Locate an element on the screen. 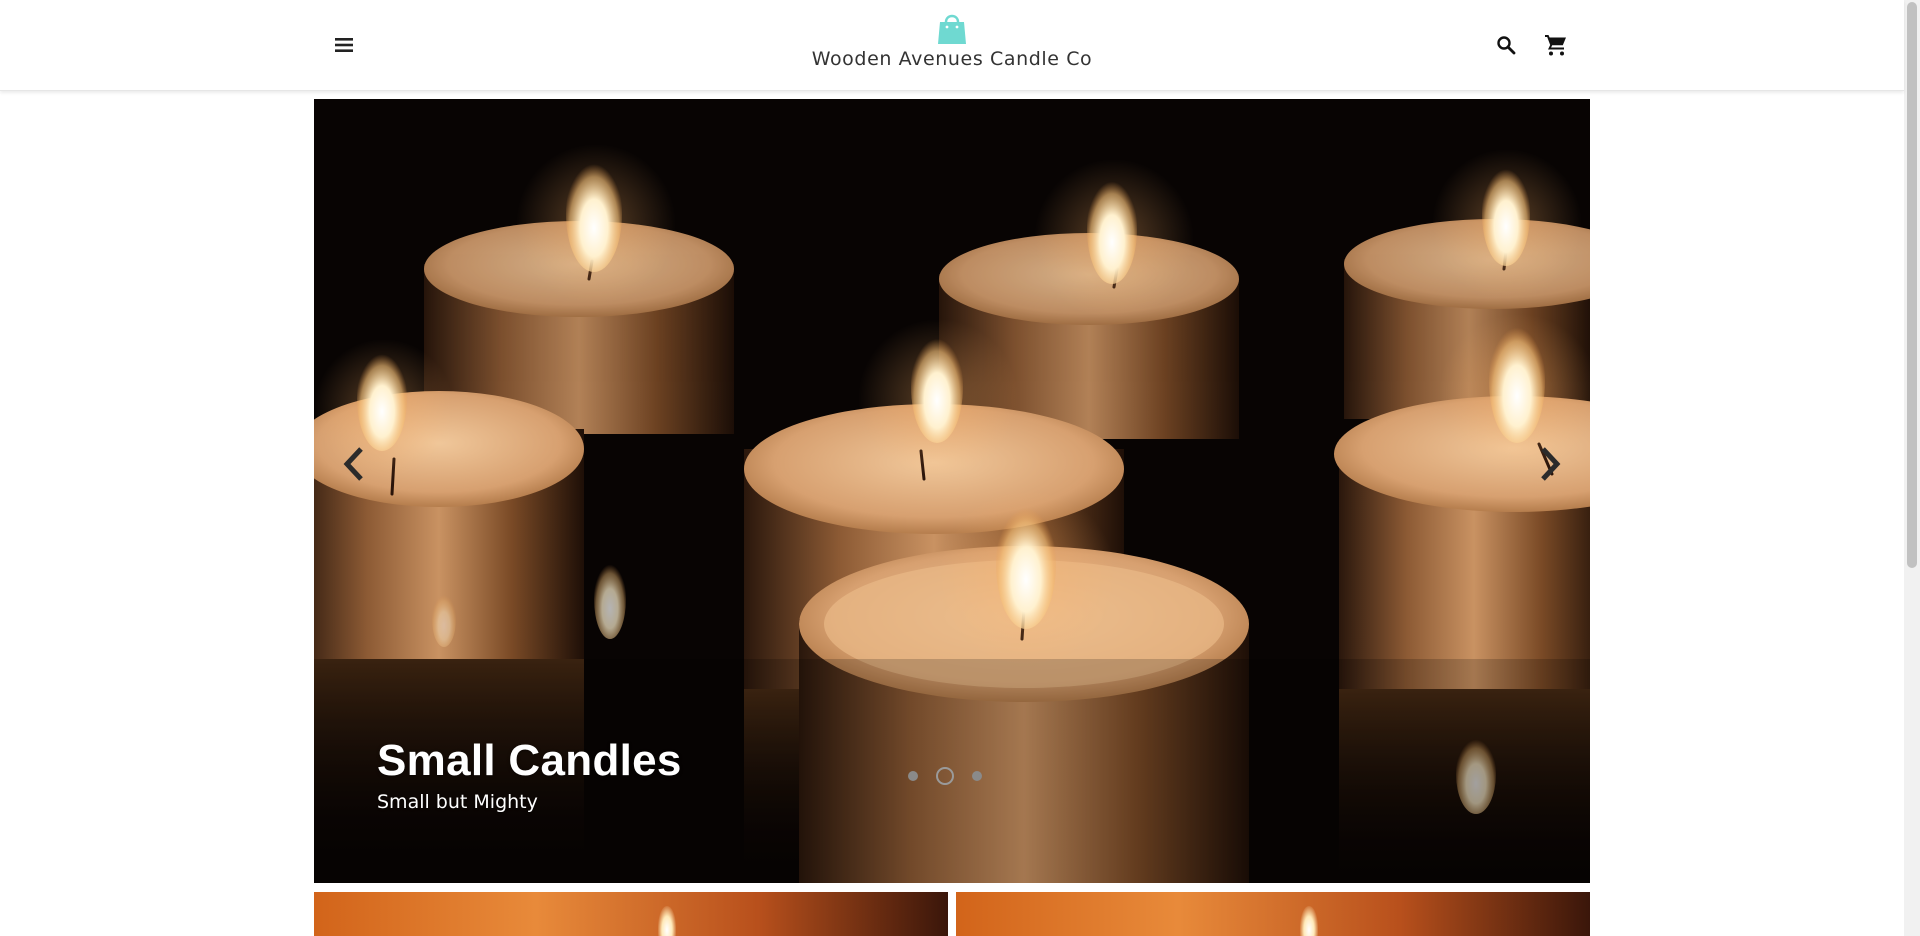 Image resolution: width=1920 pixels, height=936 pixels. site-header: Wooden Avenues Candle Co is located at coordinates (952, 45).